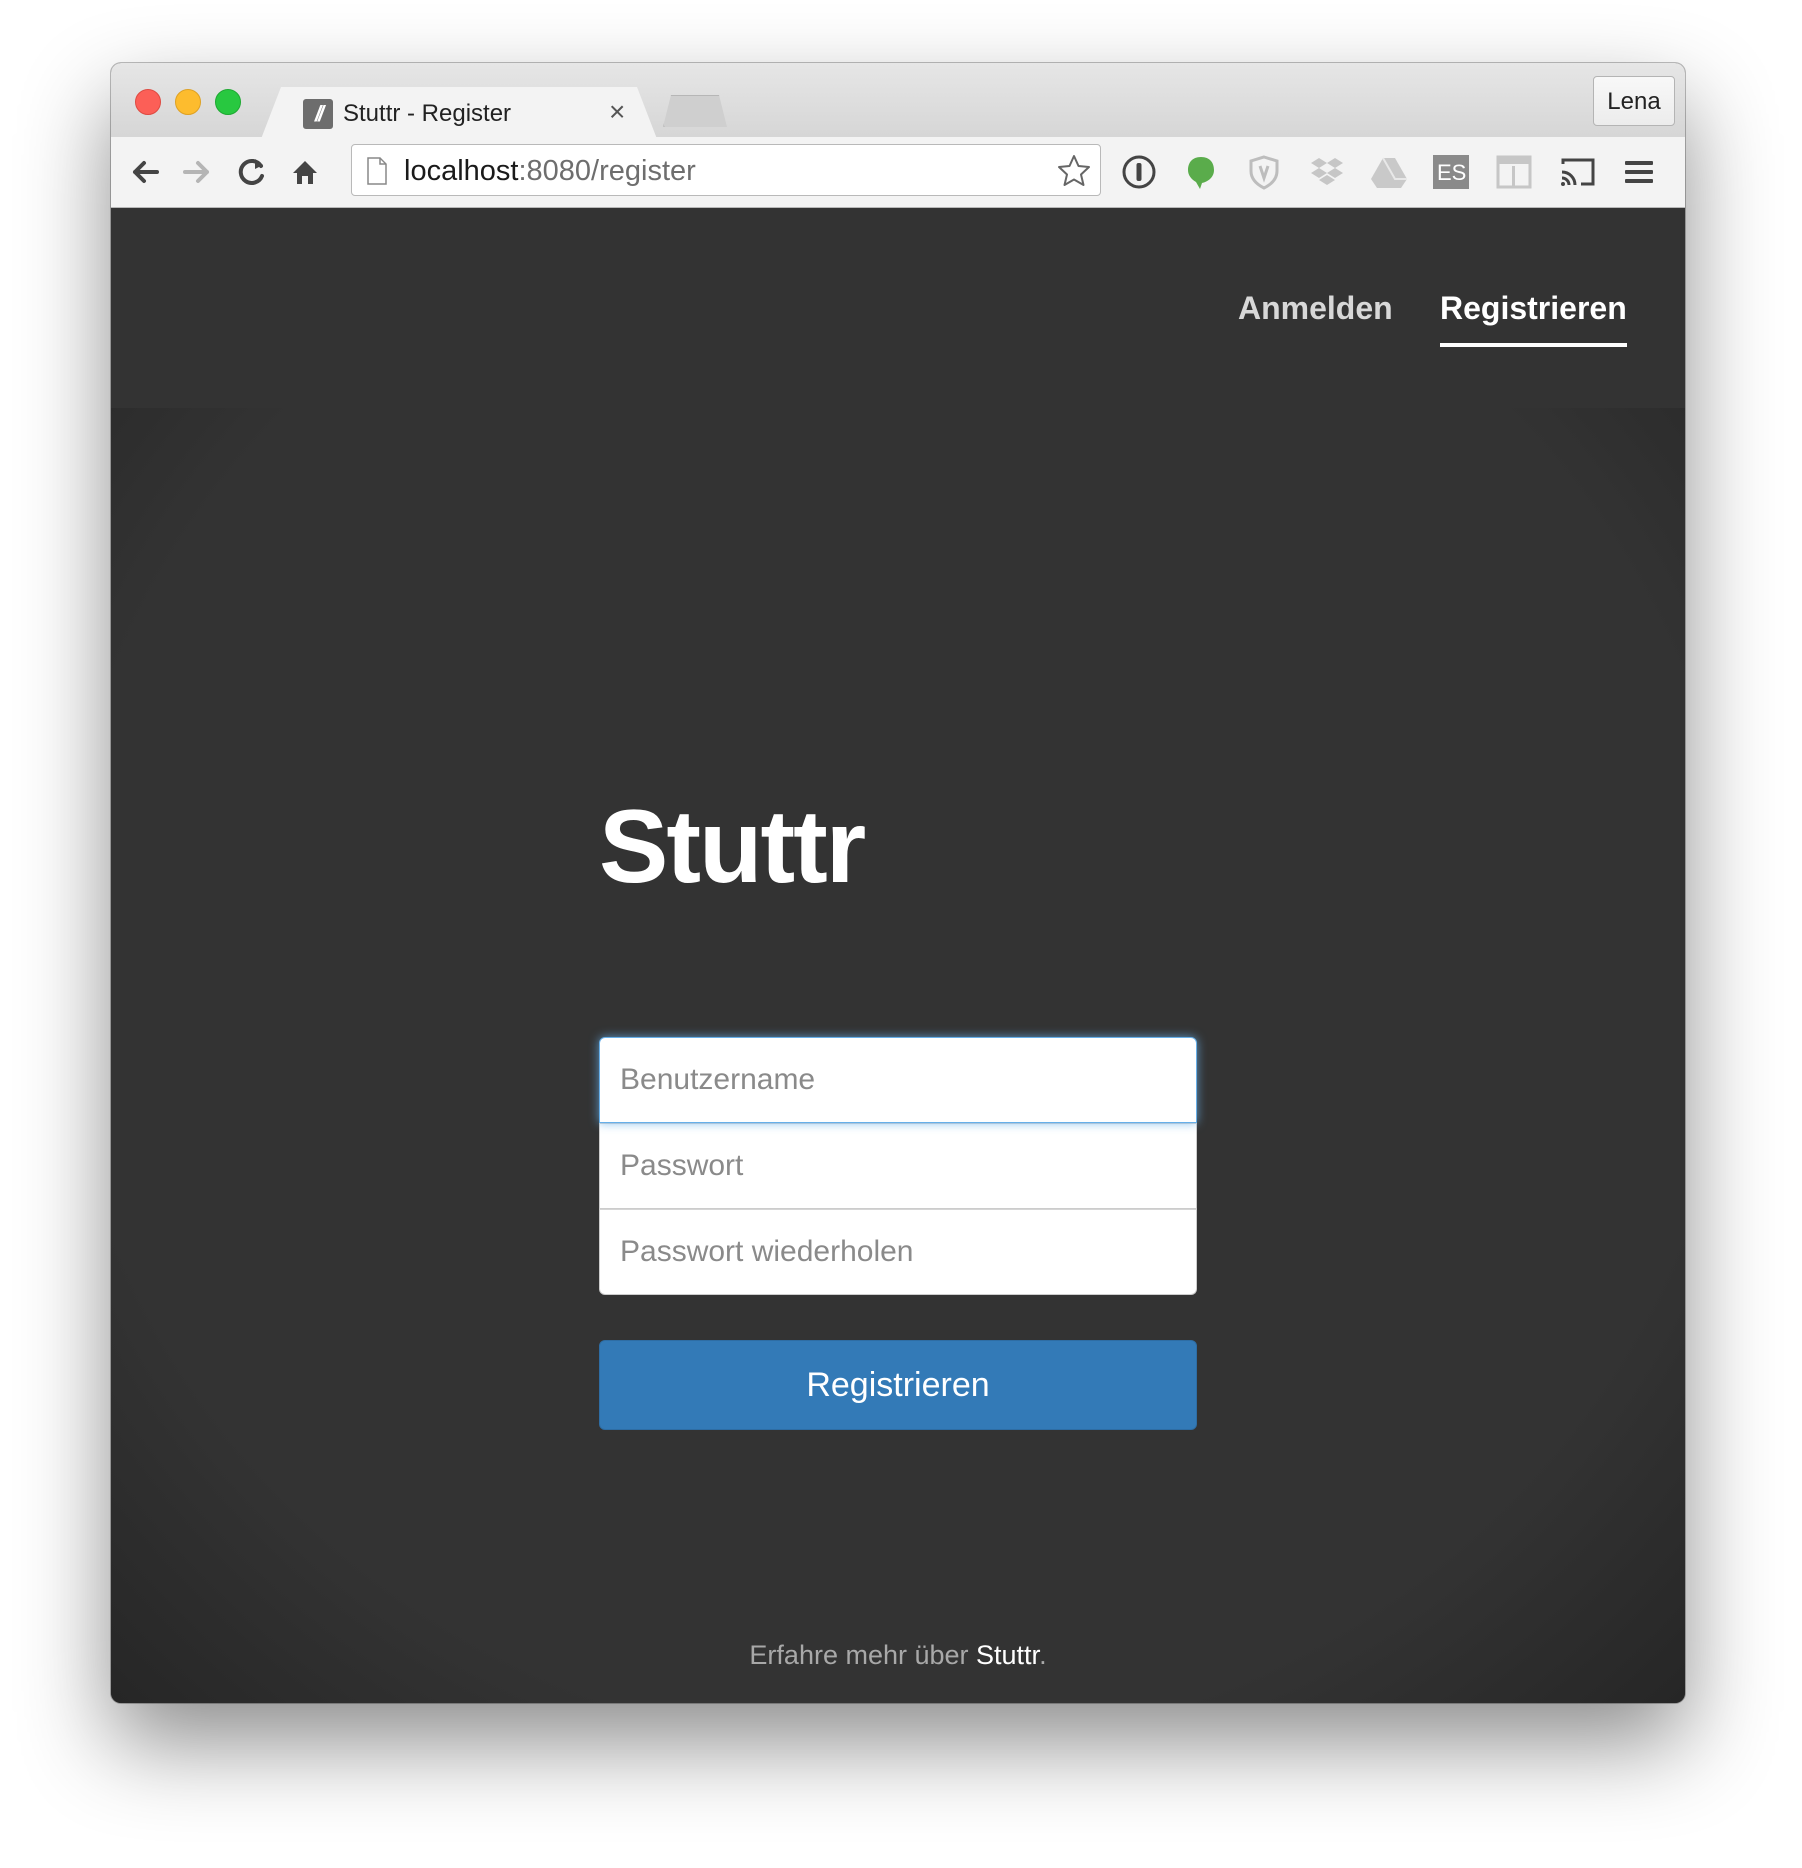 This screenshot has width=1802, height=1868. I want to click on title-bar: // Stuttr - Register × Lena, so click(898, 101).